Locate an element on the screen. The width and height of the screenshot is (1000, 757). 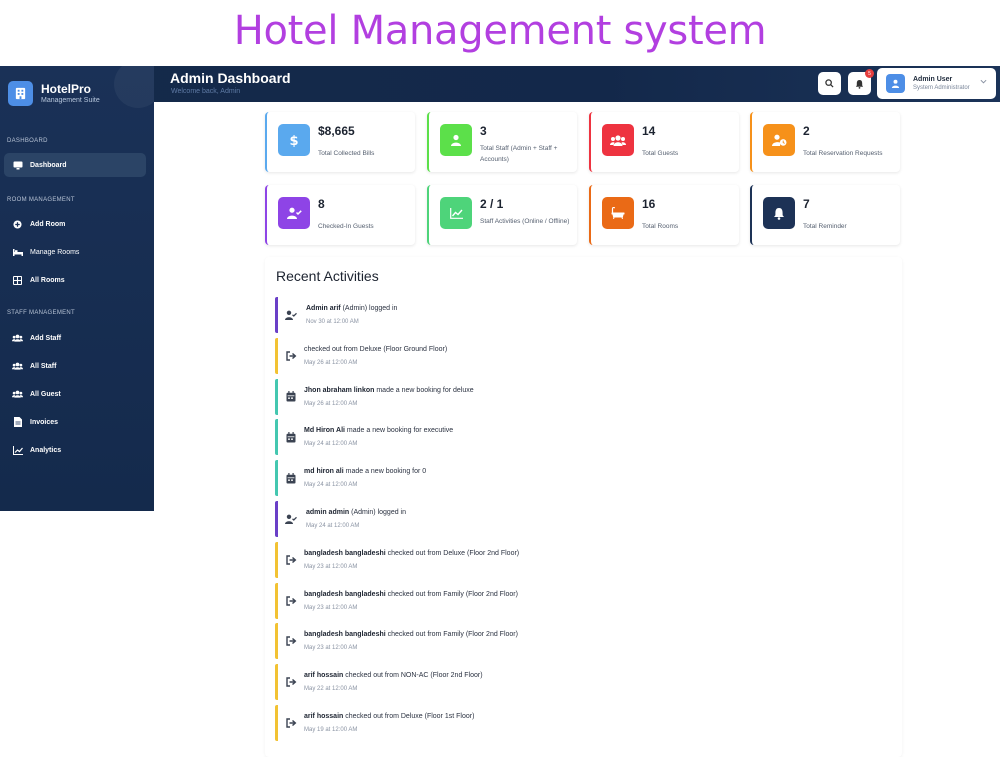
sidebar-item-label: All Staff is located at coordinates (43, 366).